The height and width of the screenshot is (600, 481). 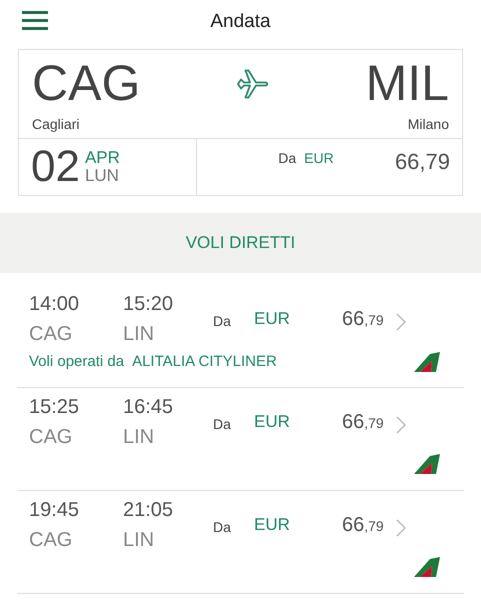 What do you see at coordinates (148, 304) in the screenshot?
I see `arrival-time: 15:20` at bounding box center [148, 304].